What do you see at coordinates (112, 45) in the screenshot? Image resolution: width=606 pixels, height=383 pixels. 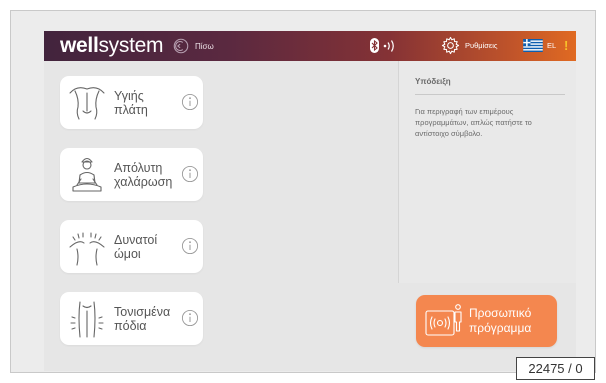 I see `wellsystem-logo: wellsystem` at bounding box center [112, 45].